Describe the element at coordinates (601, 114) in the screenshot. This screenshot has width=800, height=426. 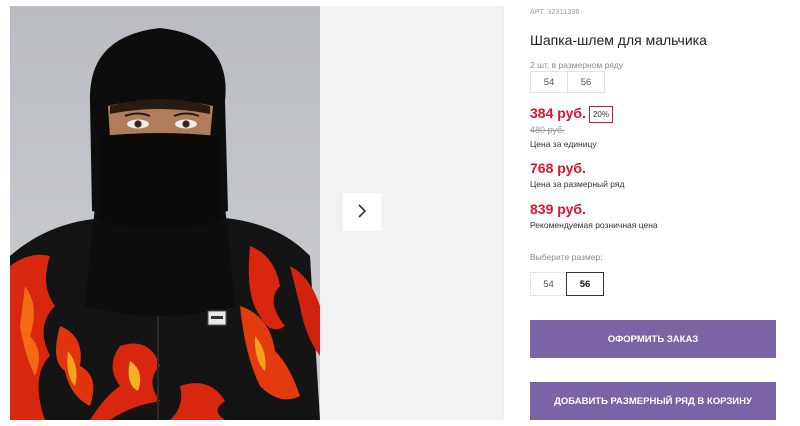
I see `discount-badge: 20%` at that location.